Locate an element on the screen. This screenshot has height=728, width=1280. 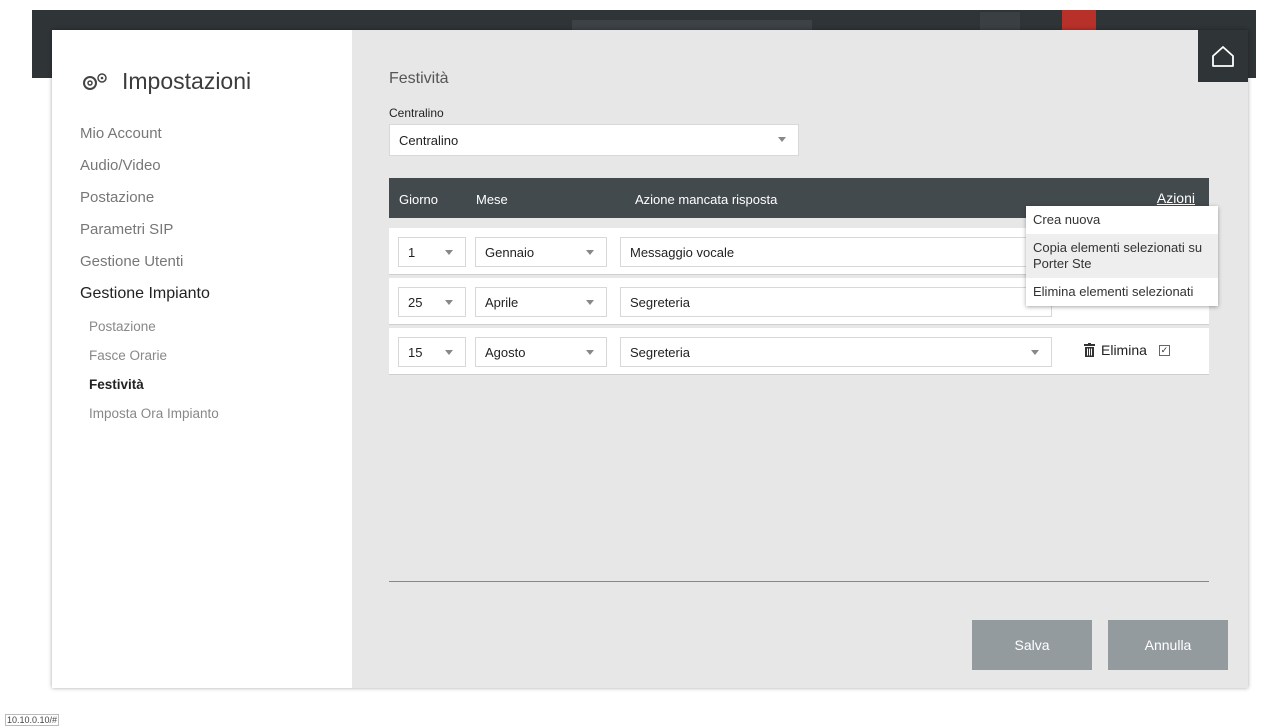
centralino-label: Centralino is located at coordinates (416, 113).